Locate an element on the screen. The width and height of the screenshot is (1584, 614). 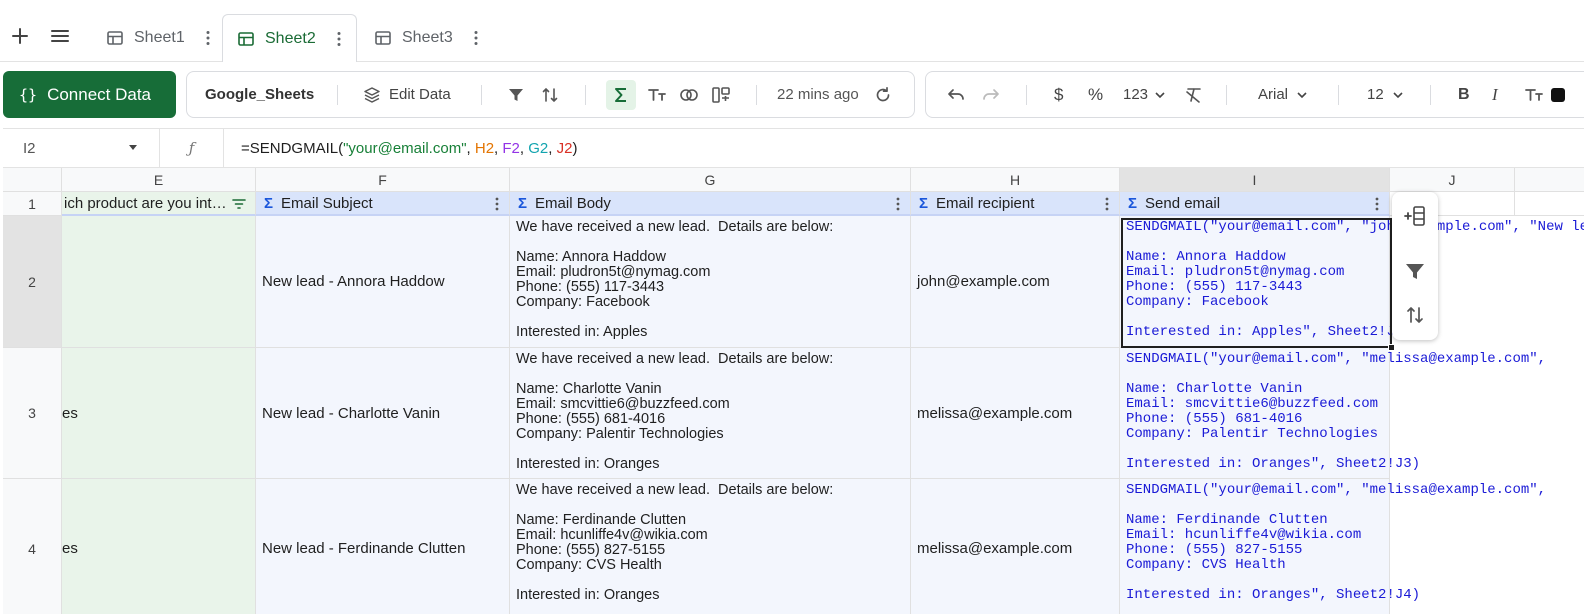
formula-ref-f: F2 is located at coordinates (511, 148).